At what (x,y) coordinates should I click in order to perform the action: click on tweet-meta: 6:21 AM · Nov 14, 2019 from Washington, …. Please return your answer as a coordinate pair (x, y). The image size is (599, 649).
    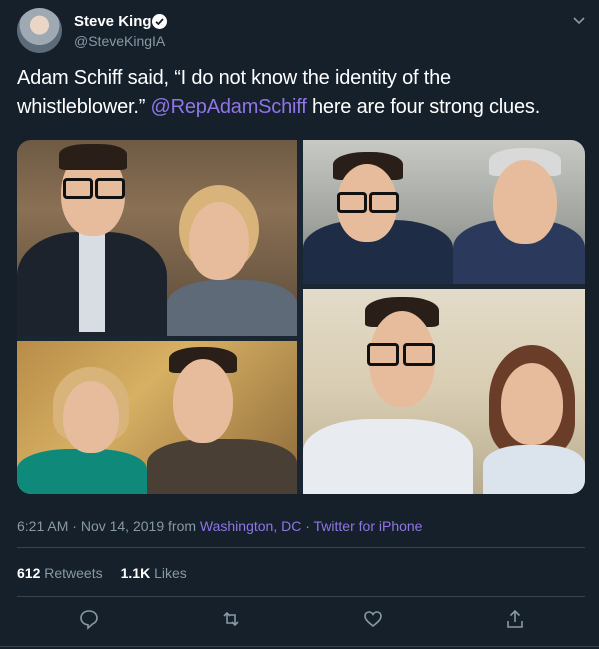
    Looking at the image, I should click on (219, 526).